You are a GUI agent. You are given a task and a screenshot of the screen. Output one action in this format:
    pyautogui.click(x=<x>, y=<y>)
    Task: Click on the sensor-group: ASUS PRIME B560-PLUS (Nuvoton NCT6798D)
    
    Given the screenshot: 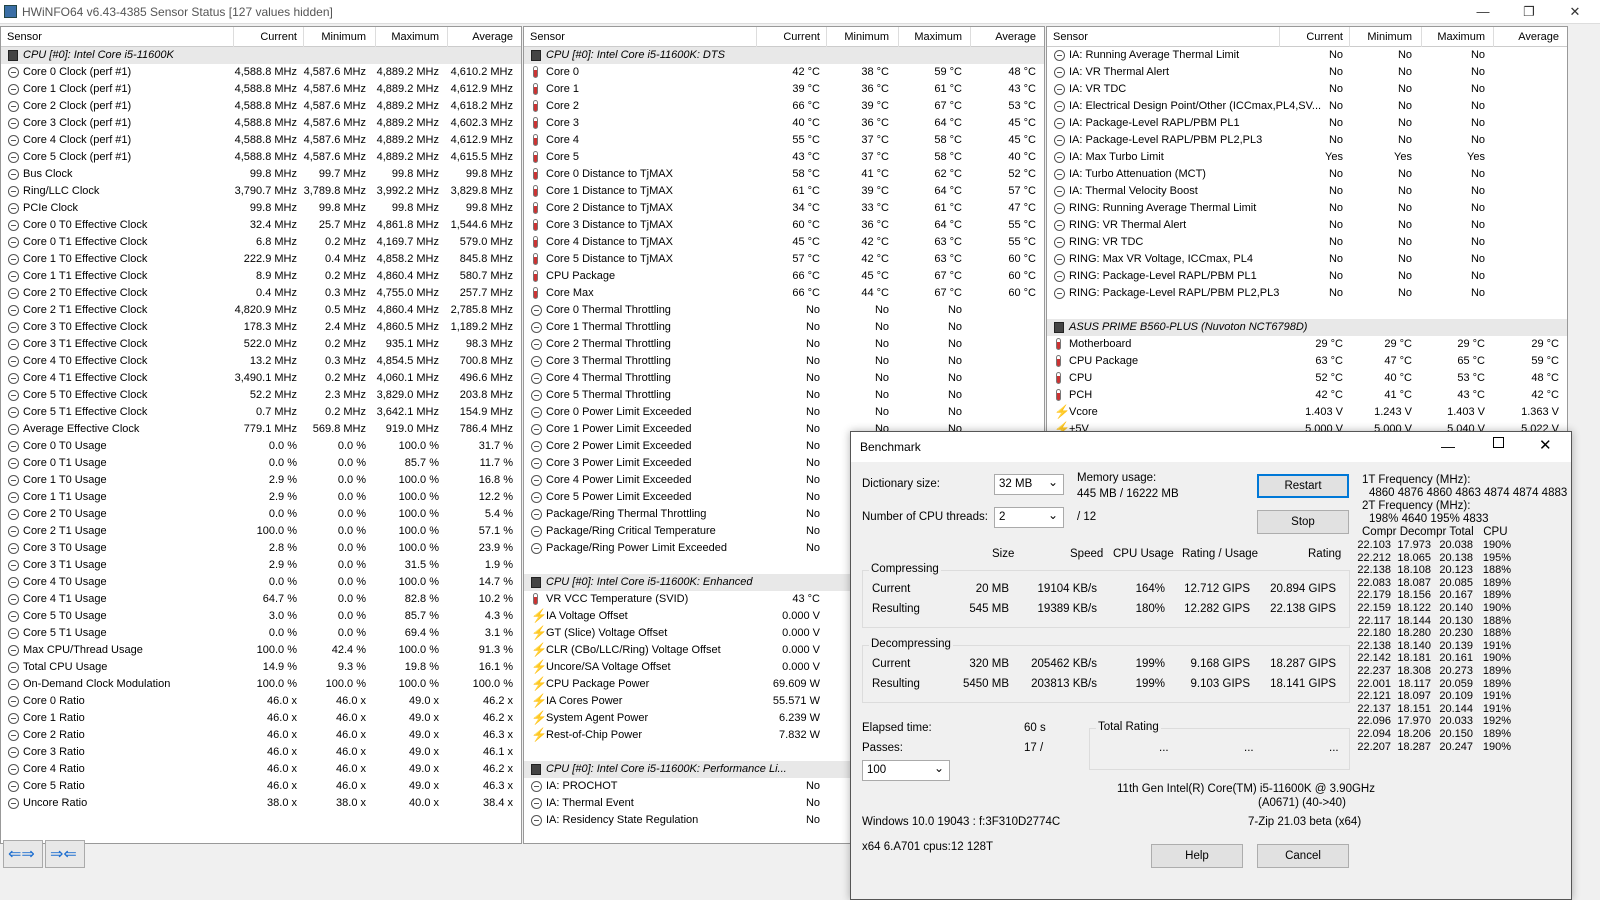 What is the action you would take?
    pyautogui.click(x=1307, y=327)
    